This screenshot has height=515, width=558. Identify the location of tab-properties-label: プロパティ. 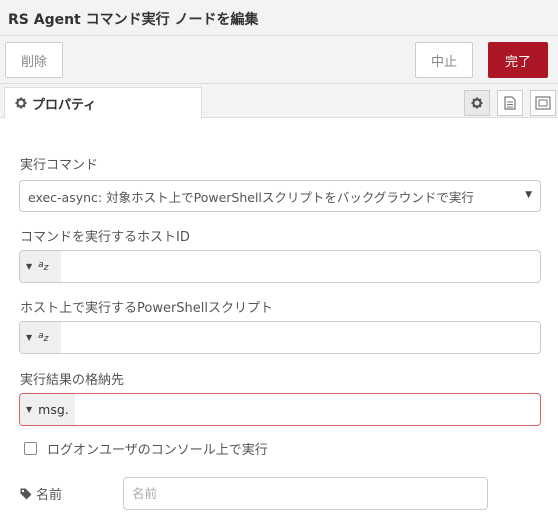
(64, 105).